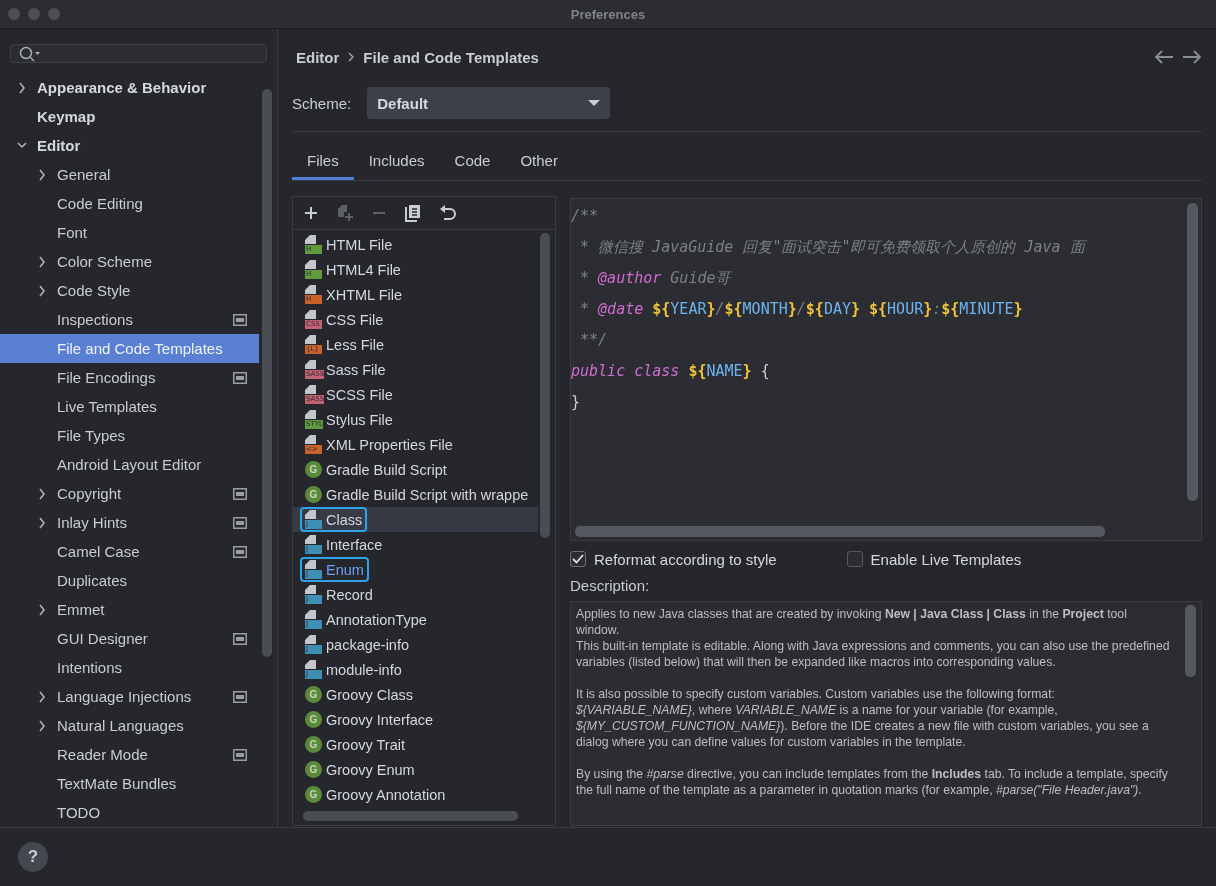 This screenshot has height=886, width=1216. I want to click on sidebar-item: Color Scheme, so click(129, 261).